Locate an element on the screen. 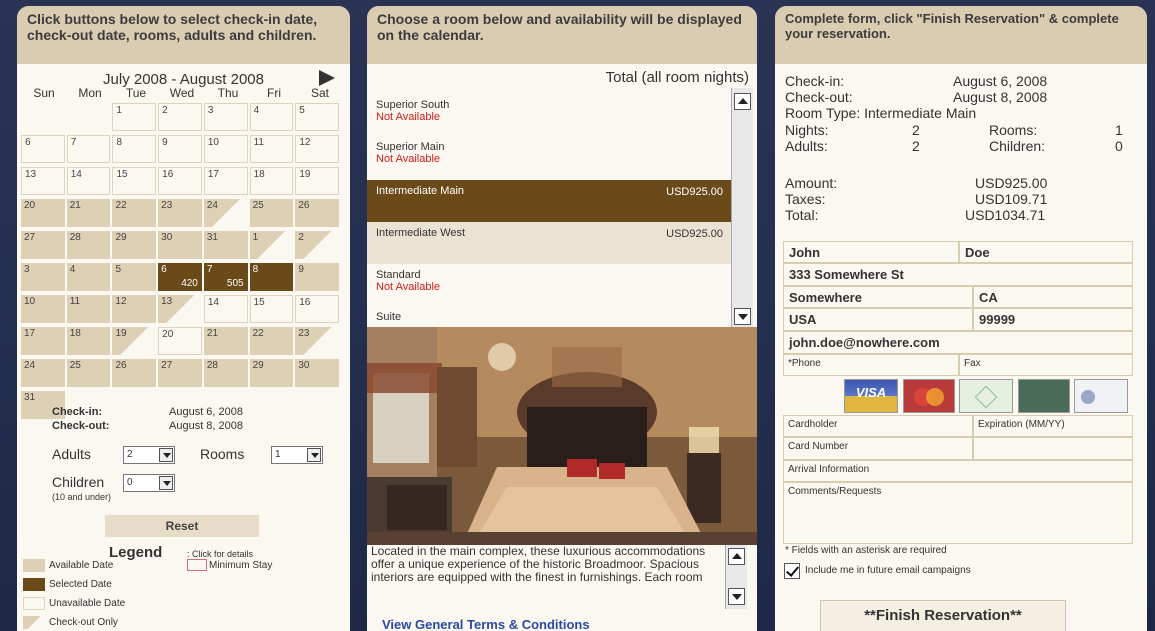 Image resolution: width=1155 pixels, height=631 pixels. room-option: Intermediate Main USD925.00 is located at coordinates (549, 201).